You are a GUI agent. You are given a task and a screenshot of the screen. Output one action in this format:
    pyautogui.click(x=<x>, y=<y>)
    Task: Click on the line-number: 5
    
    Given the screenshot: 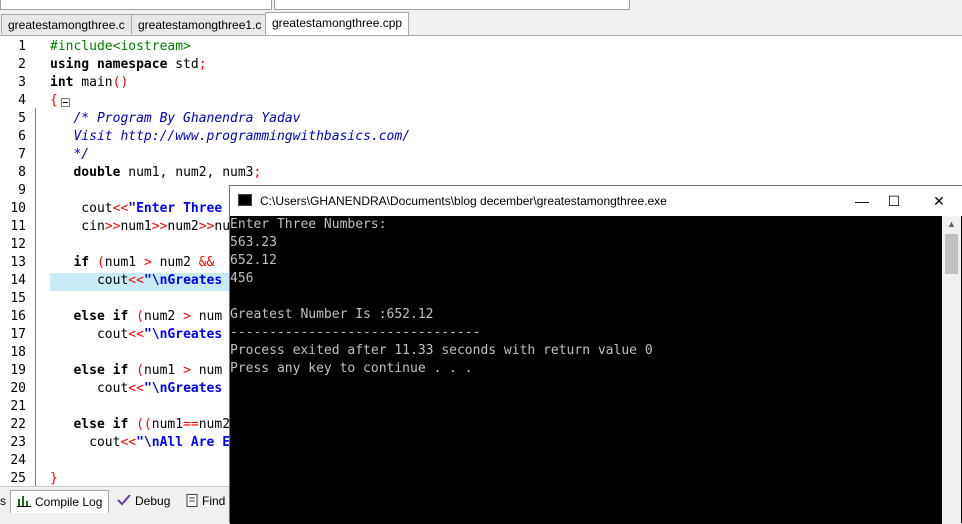 What is the action you would take?
    pyautogui.click(x=22, y=118)
    